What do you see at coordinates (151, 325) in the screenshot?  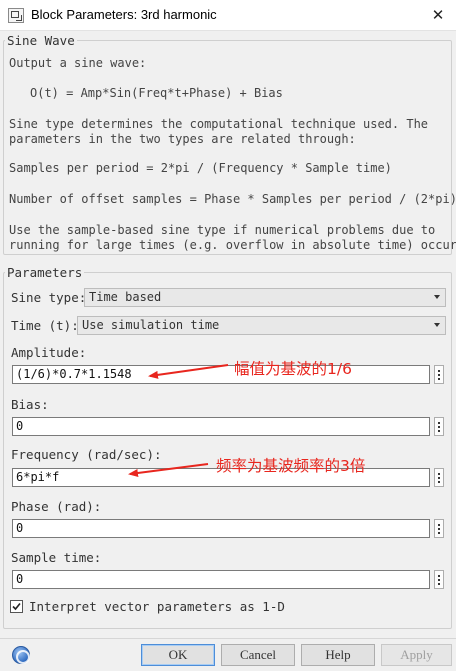 I see `time-value: Use simulation time` at bounding box center [151, 325].